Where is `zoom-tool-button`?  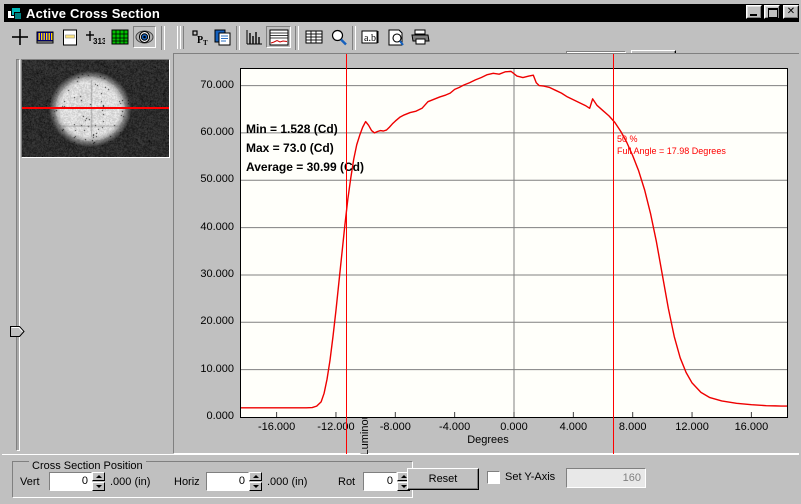
zoom-tool-button is located at coordinates (338, 37).